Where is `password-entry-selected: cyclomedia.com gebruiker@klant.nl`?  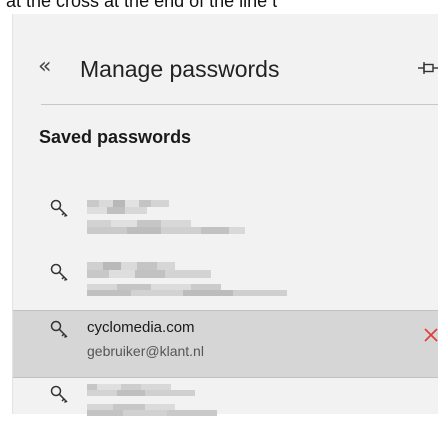
password-entry-selected: cyclomedia.com gebruiker@klant.nl is located at coordinates (225, 344).